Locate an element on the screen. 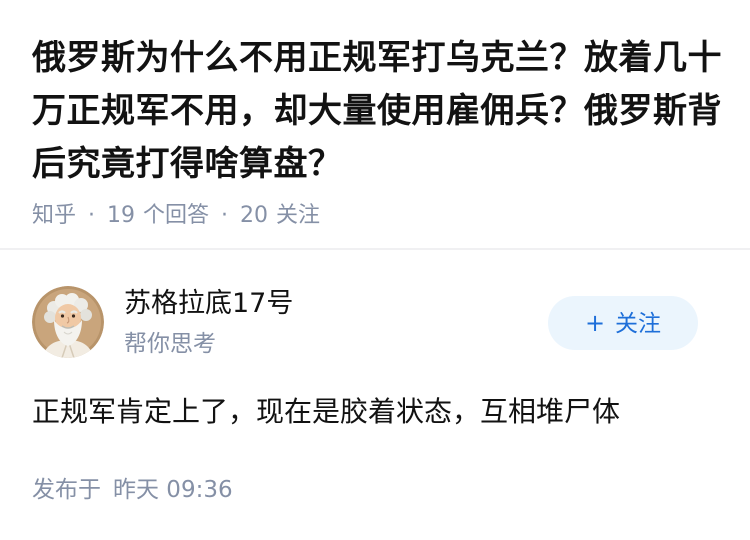 The height and width of the screenshot is (540, 750). follow-button-label: 关注 is located at coordinates (638, 324).